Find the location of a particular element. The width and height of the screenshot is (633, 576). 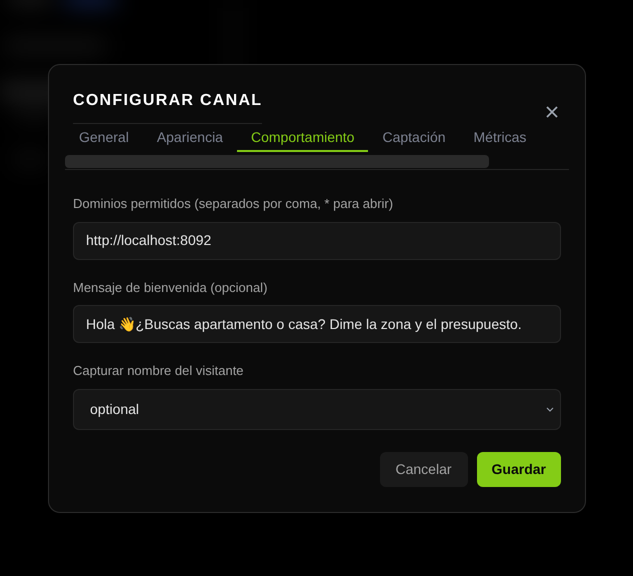

tab: Captación is located at coordinates (414, 138).